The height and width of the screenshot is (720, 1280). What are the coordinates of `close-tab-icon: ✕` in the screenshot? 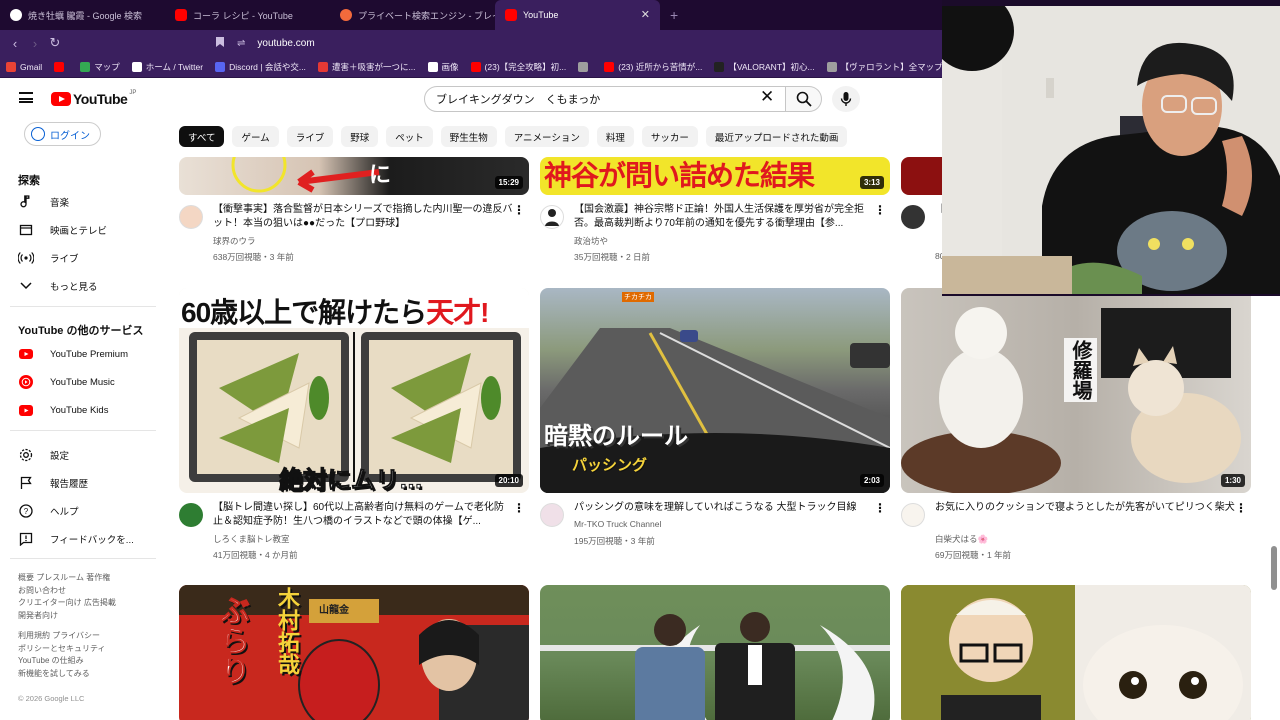 It's located at (645, 14).